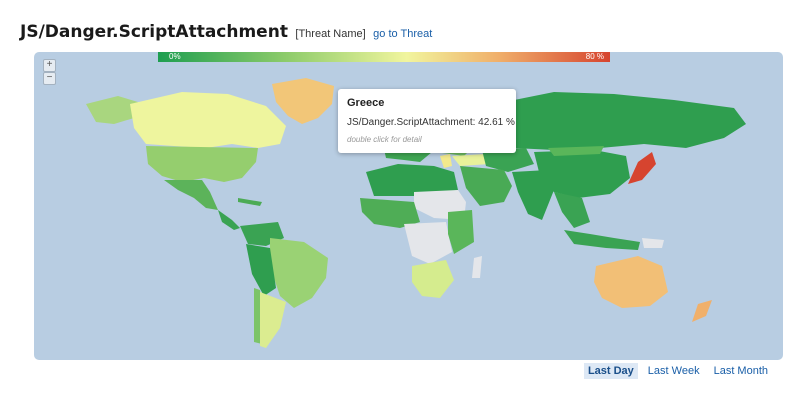 Image resolution: width=800 pixels, height=400 pixels. I want to click on tab-last-week: Last Week, so click(674, 371).